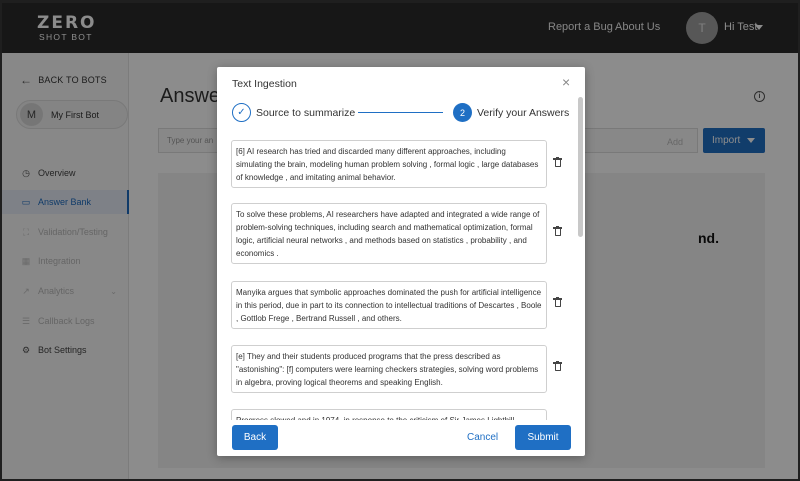 The width and height of the screenshot is (800, 481). Describe the element at coordinates (482, 437) in the screenshot. I see `cancel-button: Cancel` at that location.